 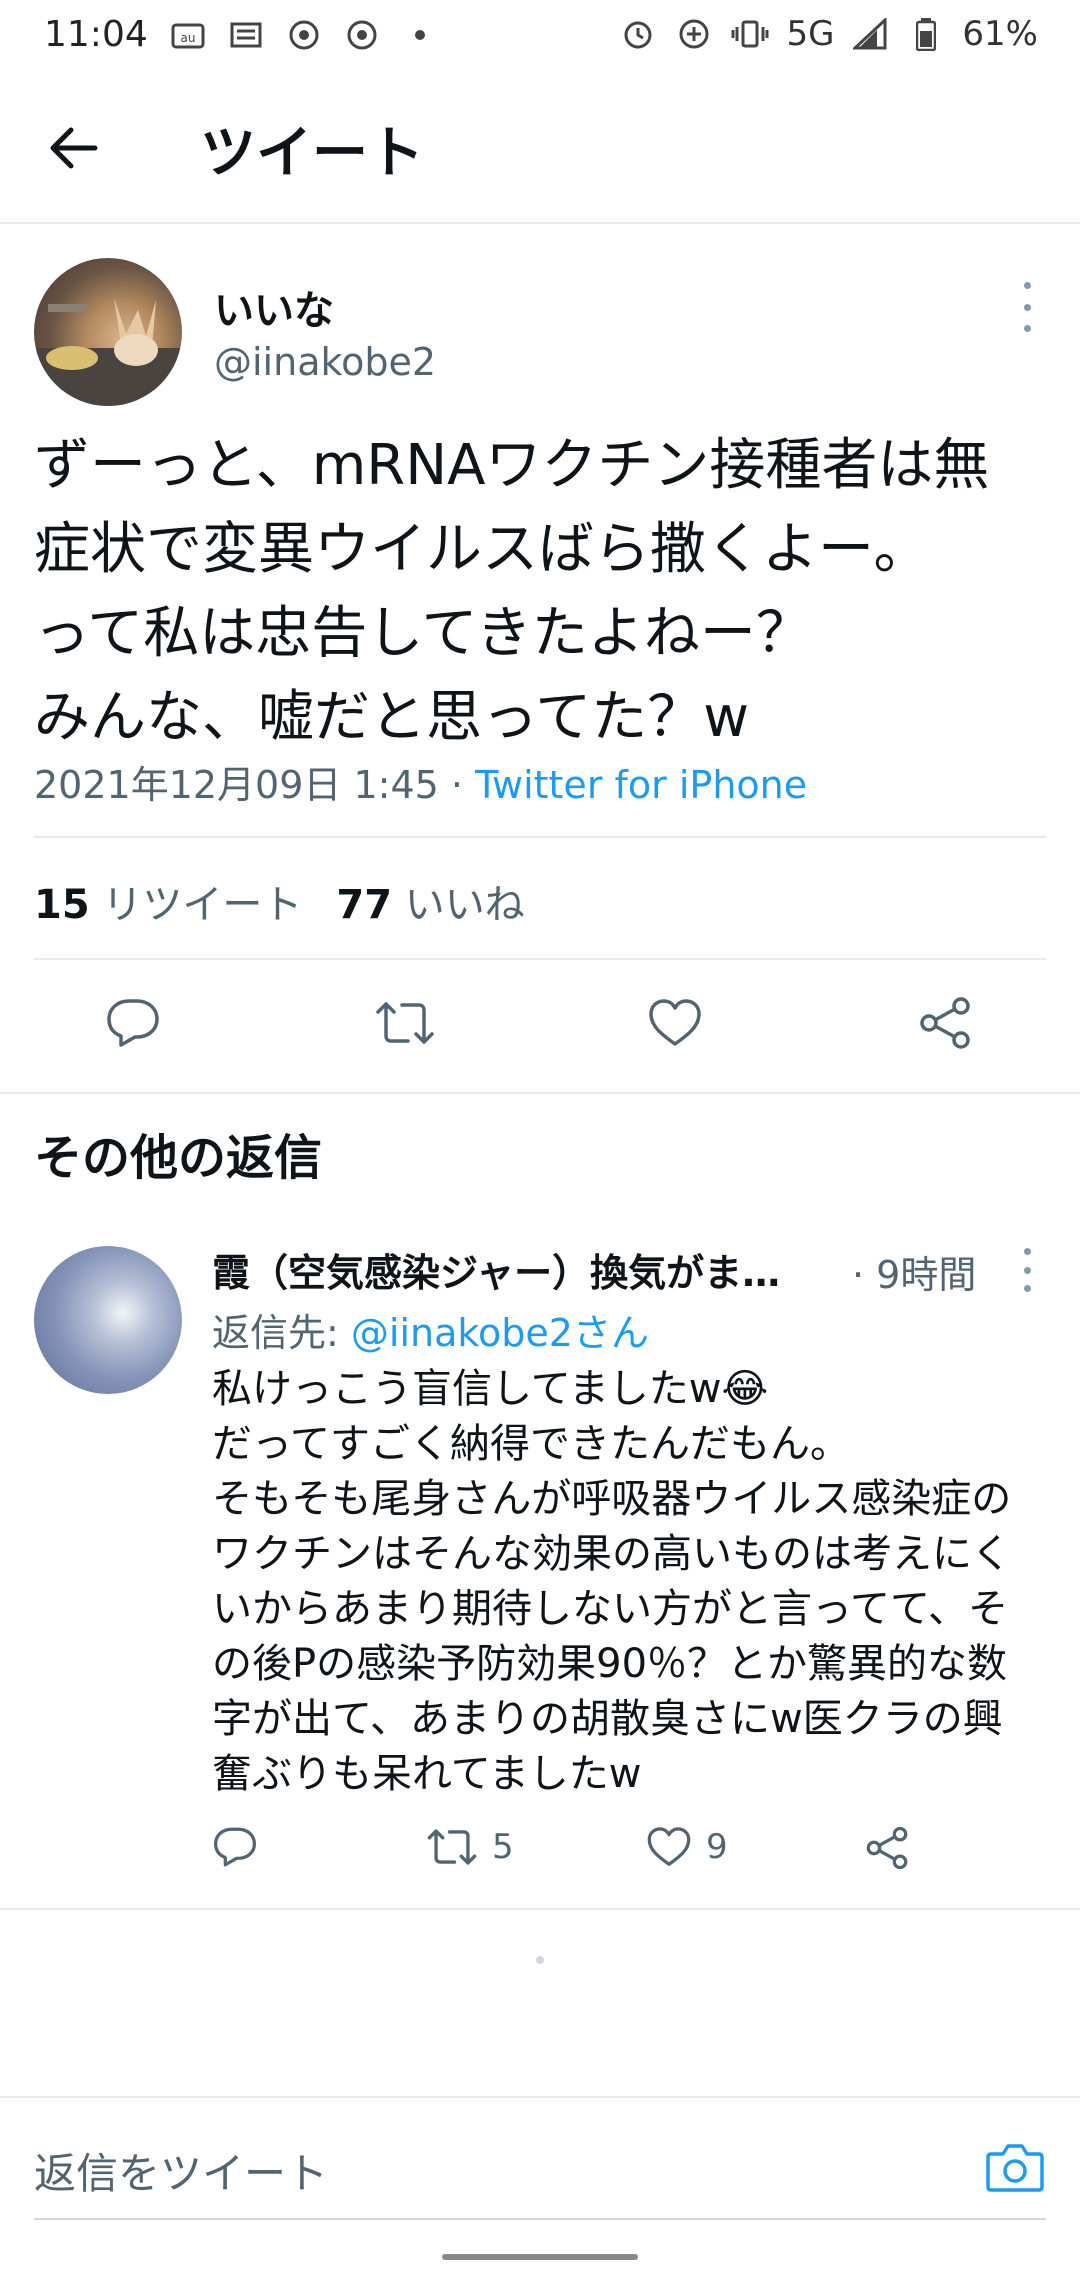 What do you see at coordinates (108, 352) in the screenshot?
I see `fennec-fox-image` at bounding box center [108, 352].